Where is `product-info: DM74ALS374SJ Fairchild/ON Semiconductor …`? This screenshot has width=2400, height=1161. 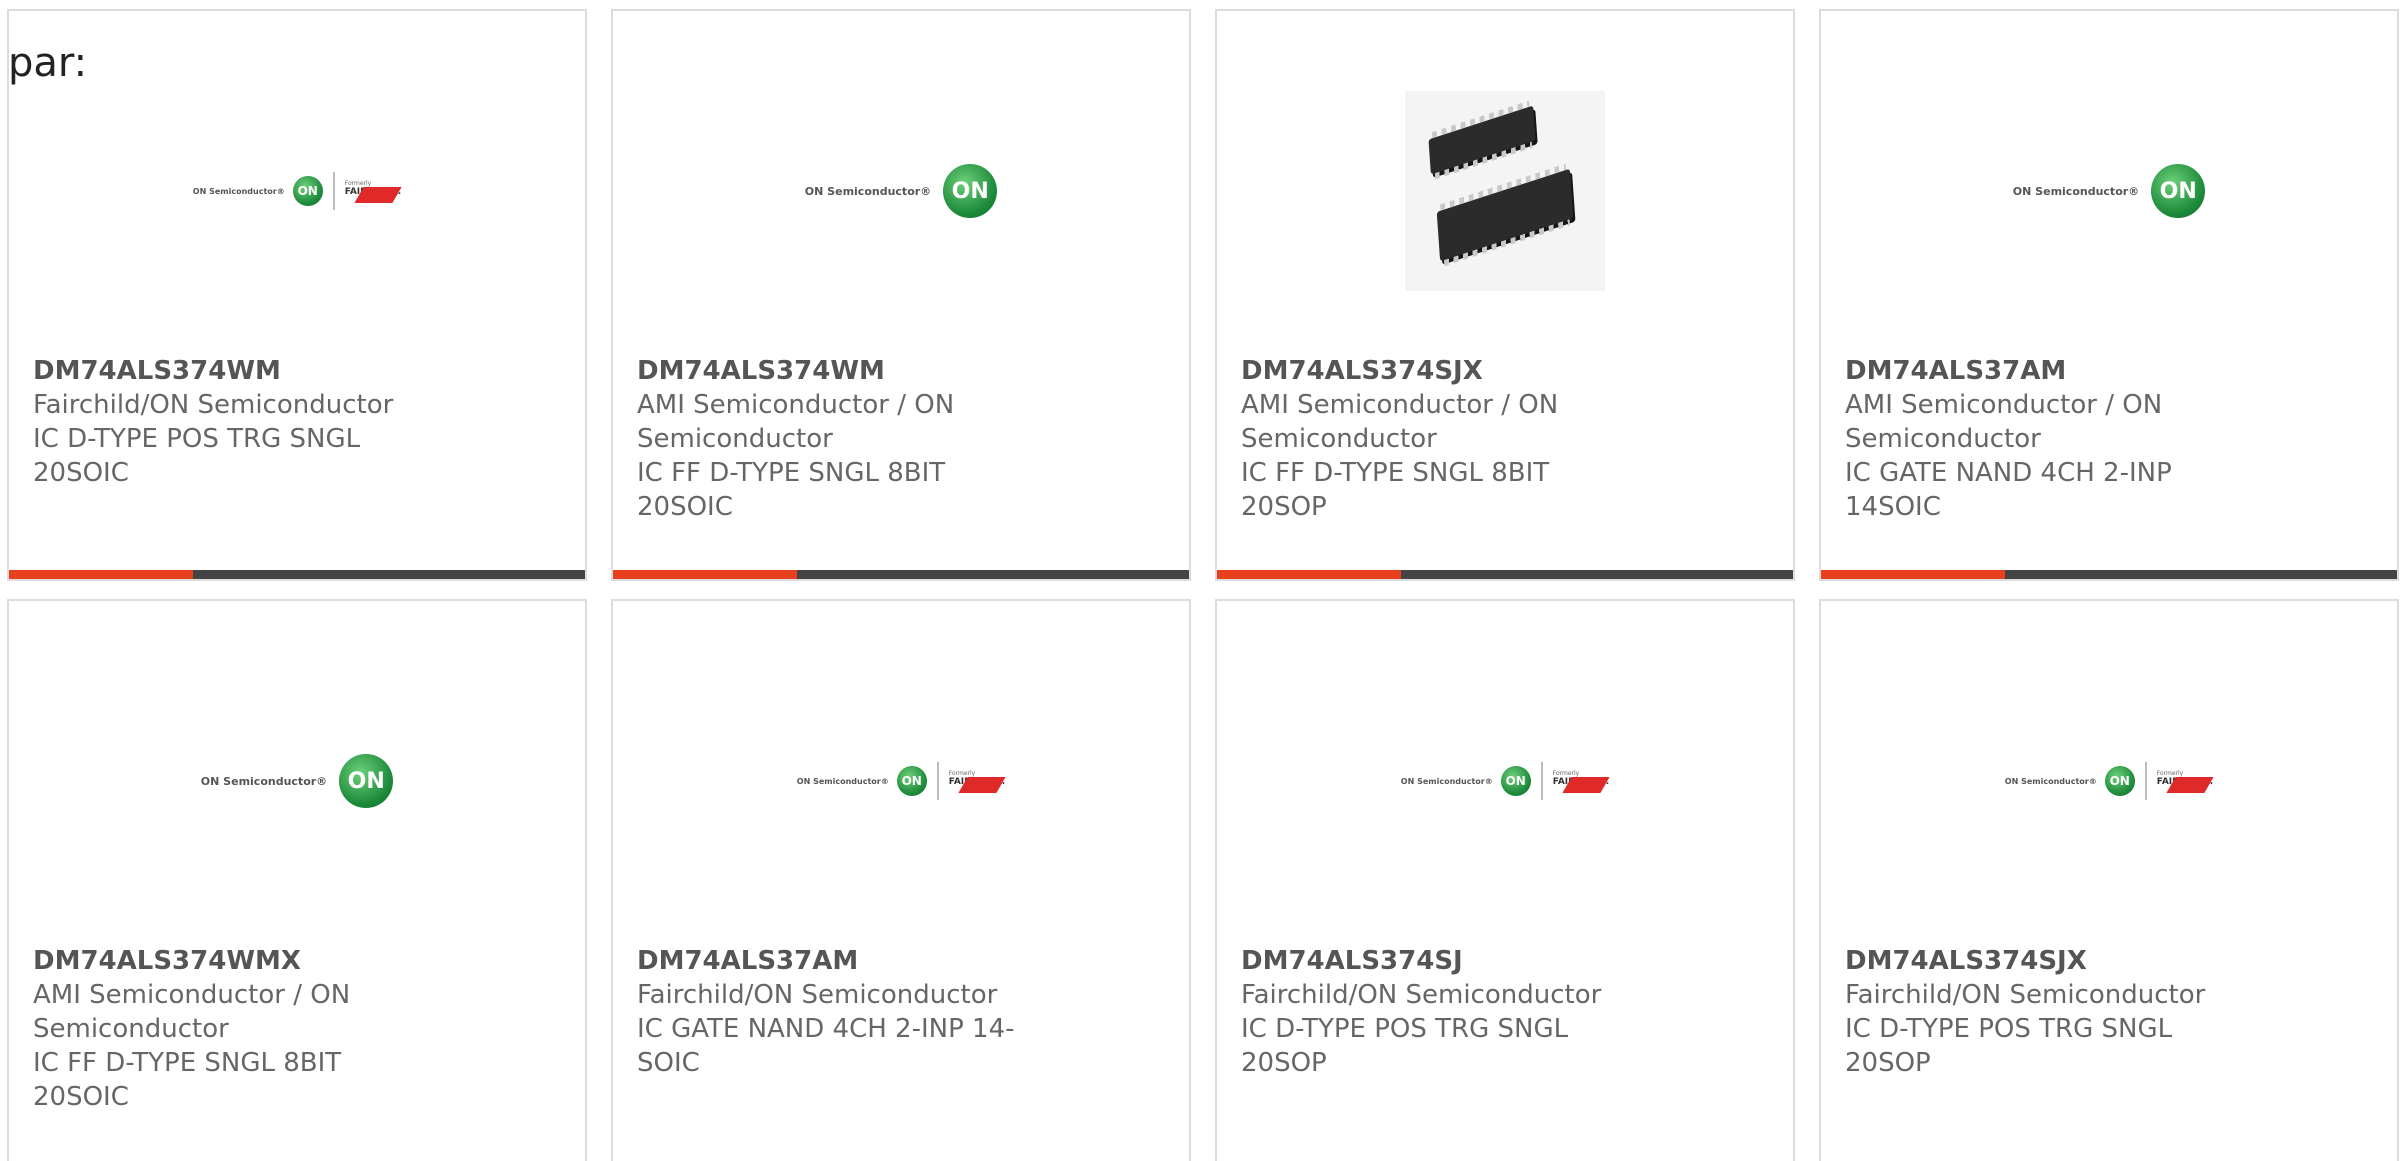 product-info: DM74ALS374SJ Fairchild/ON Semiconductor … is located at coordinates (1436, 1012).